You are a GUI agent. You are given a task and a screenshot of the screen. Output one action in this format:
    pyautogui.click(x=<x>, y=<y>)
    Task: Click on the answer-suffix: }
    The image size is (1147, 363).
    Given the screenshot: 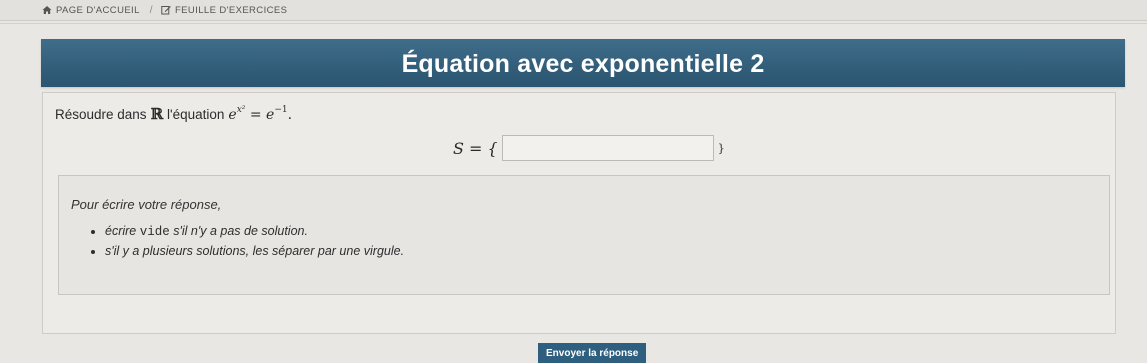 What is the action you would take?
    pyautogui.click(x=721, y=148)
    